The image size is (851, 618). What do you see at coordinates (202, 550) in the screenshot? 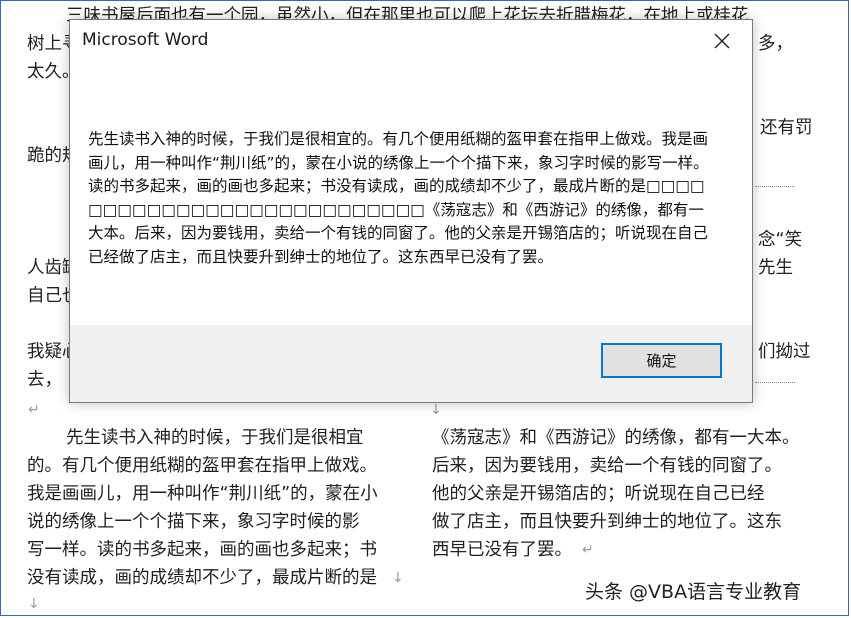
I see `doc-line: 写一样。读的书多起来，画的画也多起来；书` at bounding box center [202, 550].